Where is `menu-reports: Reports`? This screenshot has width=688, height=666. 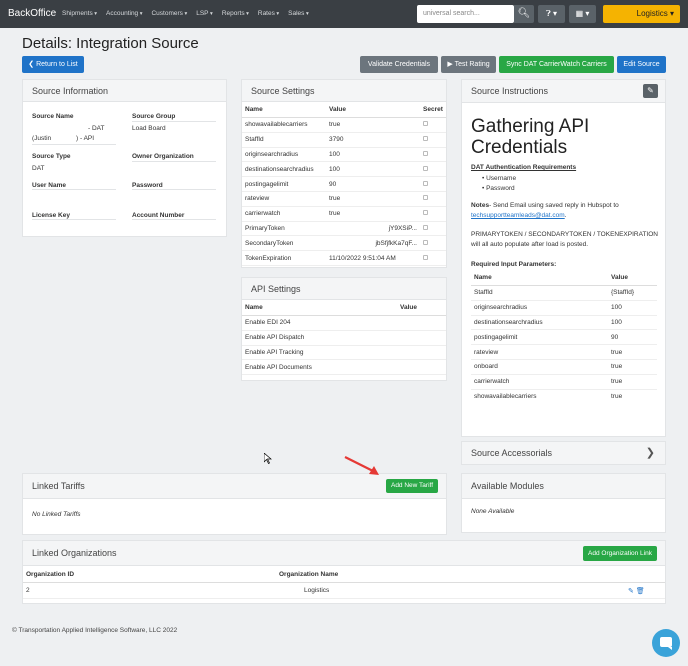 menu-reports: Reports is located at coordinates (235, 13).